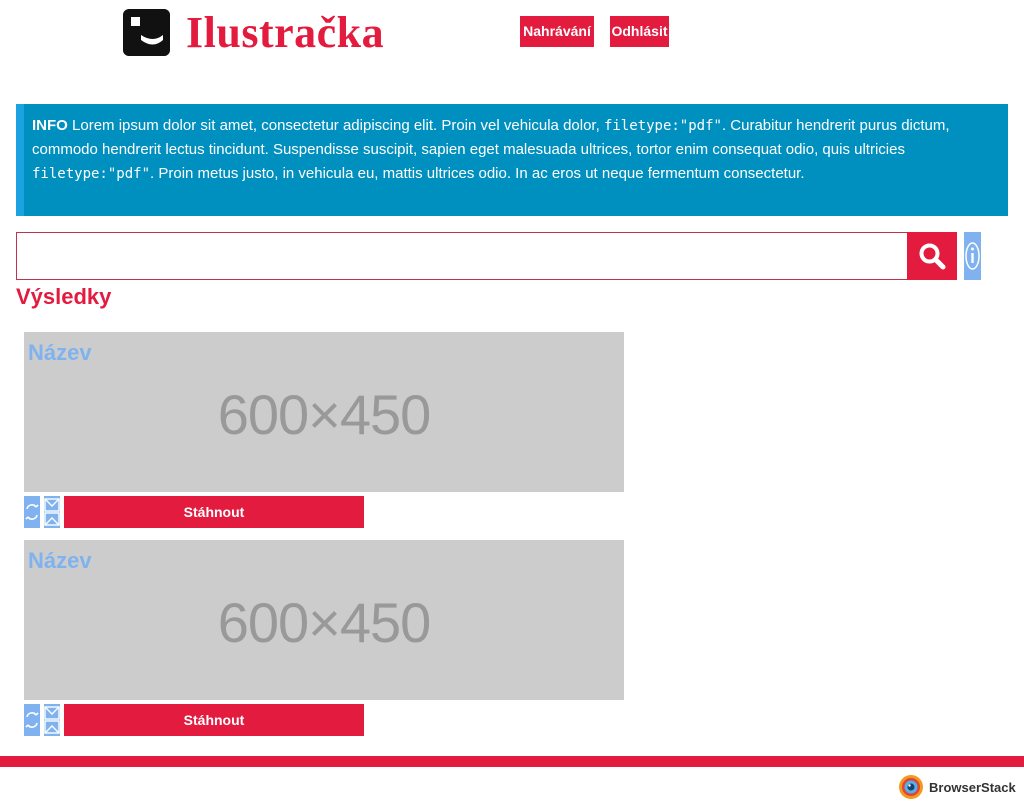 The width and height of the screenshot is (1024, 807). What do you see at coordinates (462, 256) in the screenshot?
I see `search-input` at bounding box center [462, 256].